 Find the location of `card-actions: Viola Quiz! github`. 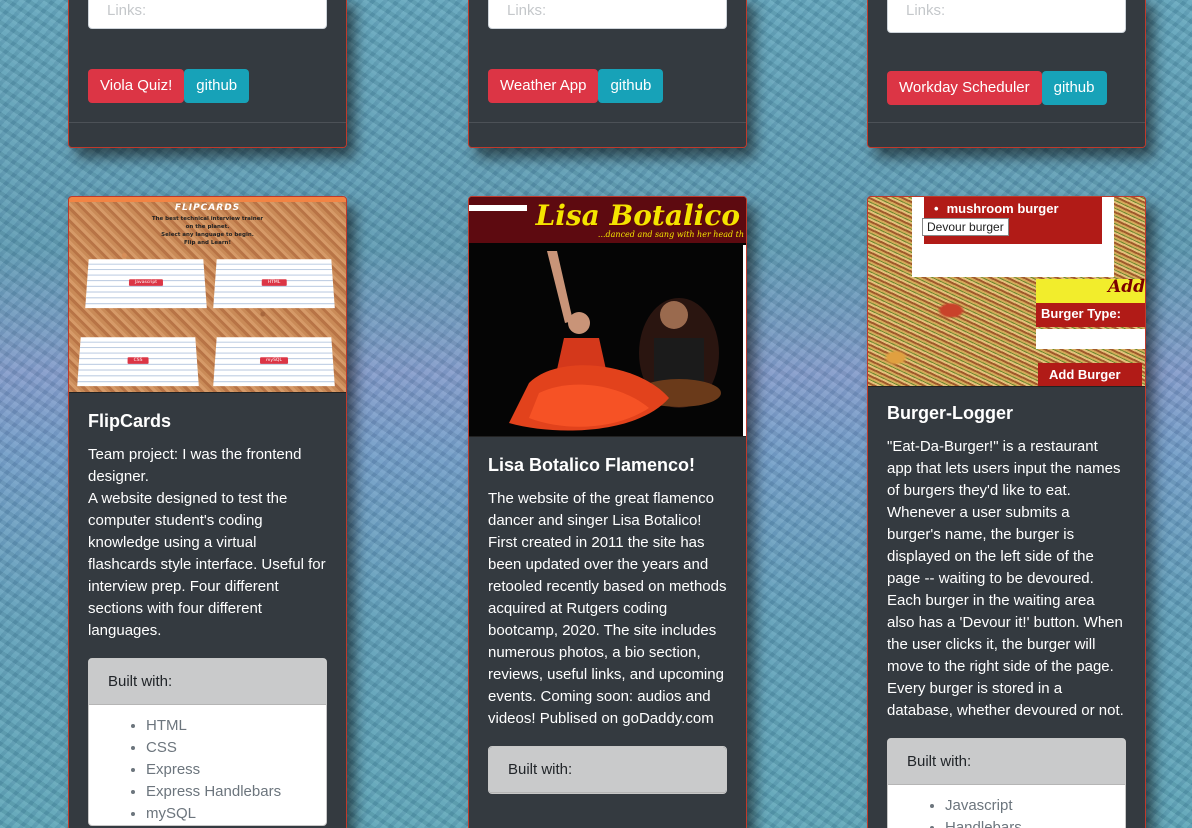

card-actions: Viola Quiz! github is located at coordinates (169, 86).